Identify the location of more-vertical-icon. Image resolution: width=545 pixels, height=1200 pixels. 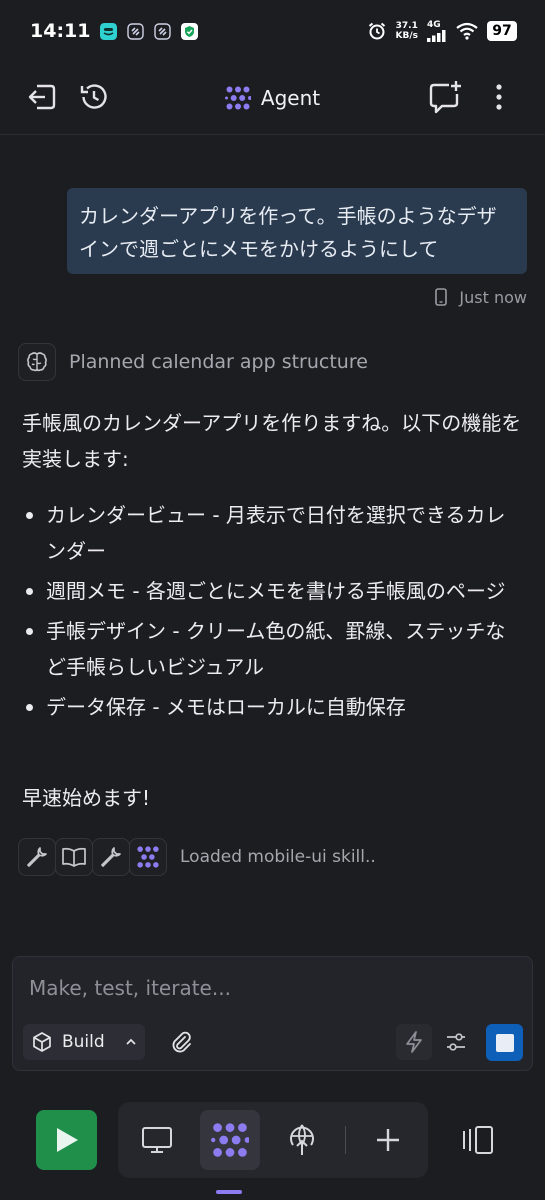
(499, 97).